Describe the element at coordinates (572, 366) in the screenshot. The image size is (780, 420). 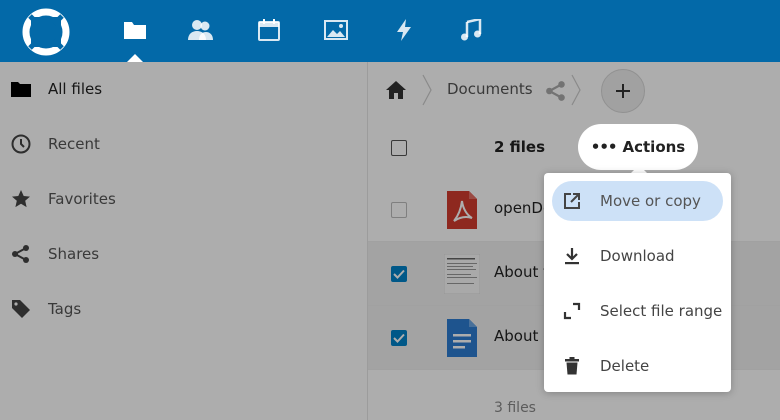
I see `trash-icon` at that location.